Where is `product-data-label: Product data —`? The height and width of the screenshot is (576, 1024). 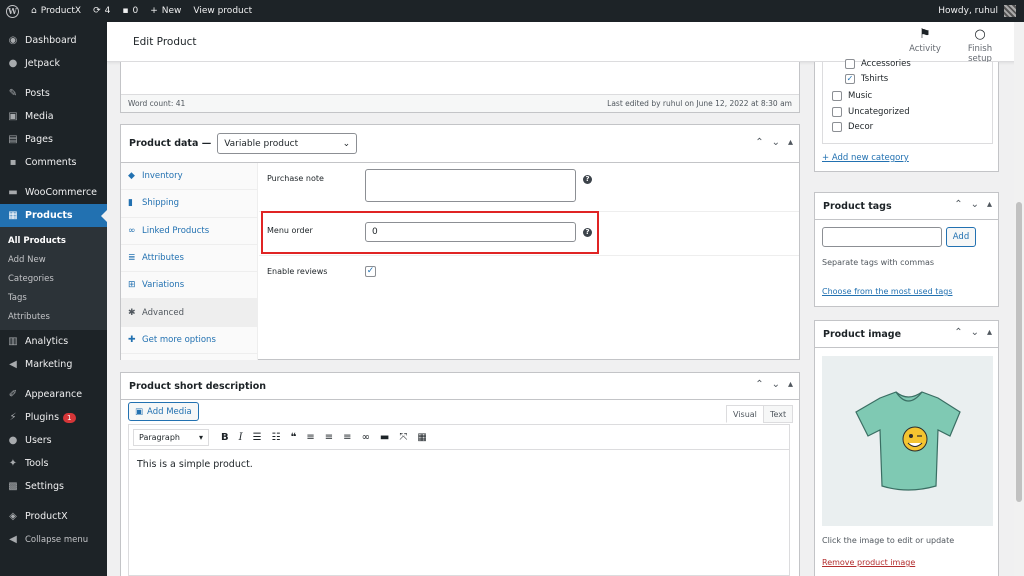 product-data-label: Product data — is located at coordinates (170, 143).